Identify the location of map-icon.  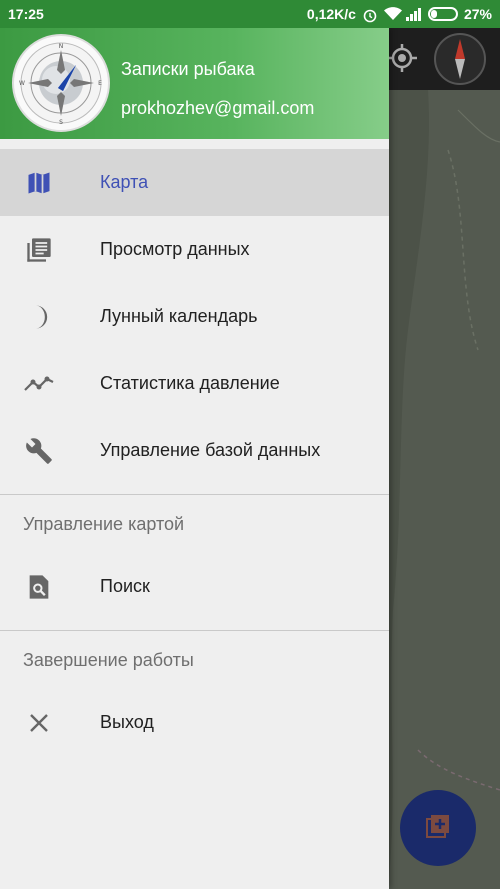
(39, 183).